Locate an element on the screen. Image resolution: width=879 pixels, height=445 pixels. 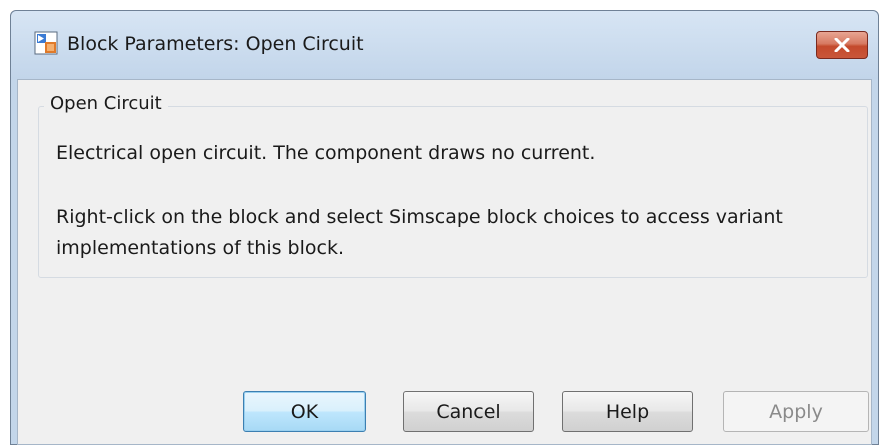
window-title: Block Parameters: Open Circuit is located at coordinates (215, 44).